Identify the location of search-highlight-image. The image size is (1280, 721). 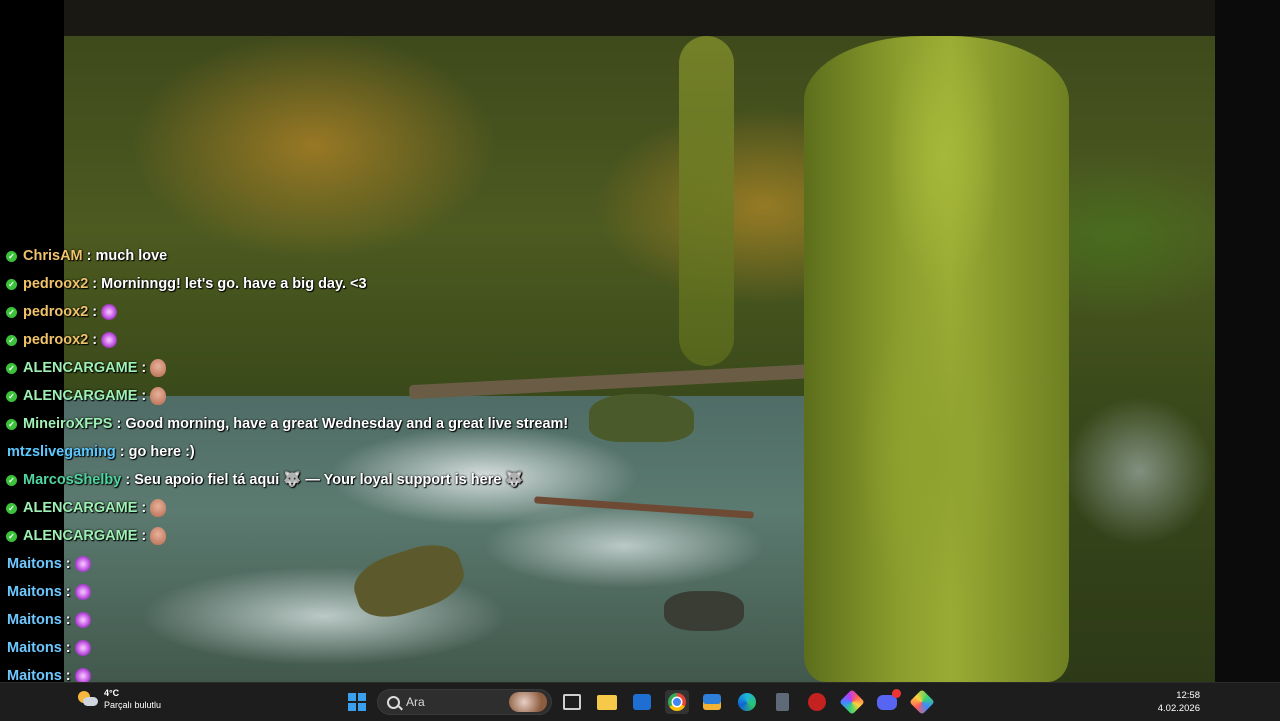
(528, 702).